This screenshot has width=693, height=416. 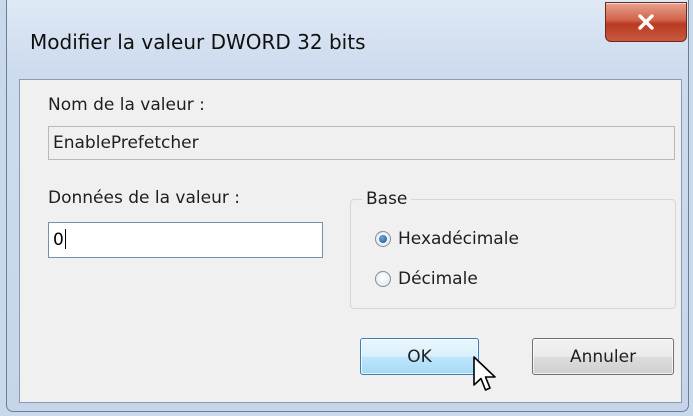 I want to click on radio-hexadecimal-label: Hexadécimale, so click(x=458, y=239).